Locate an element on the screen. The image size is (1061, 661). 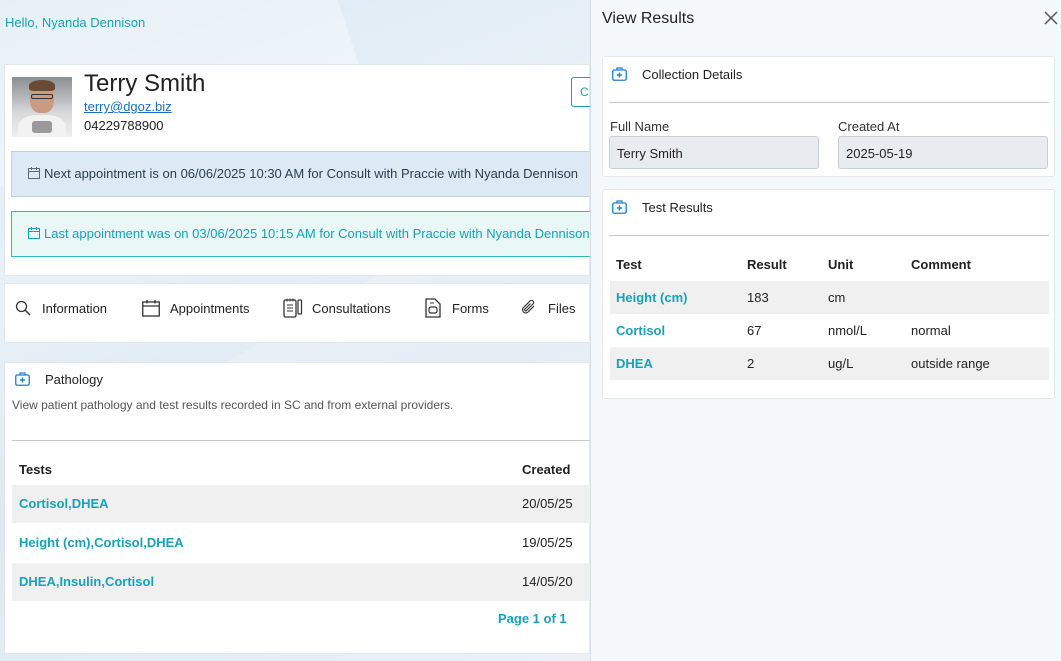
table-row: Cortisol,DHEA 20/05/25 is located at coordinates (301, 504).